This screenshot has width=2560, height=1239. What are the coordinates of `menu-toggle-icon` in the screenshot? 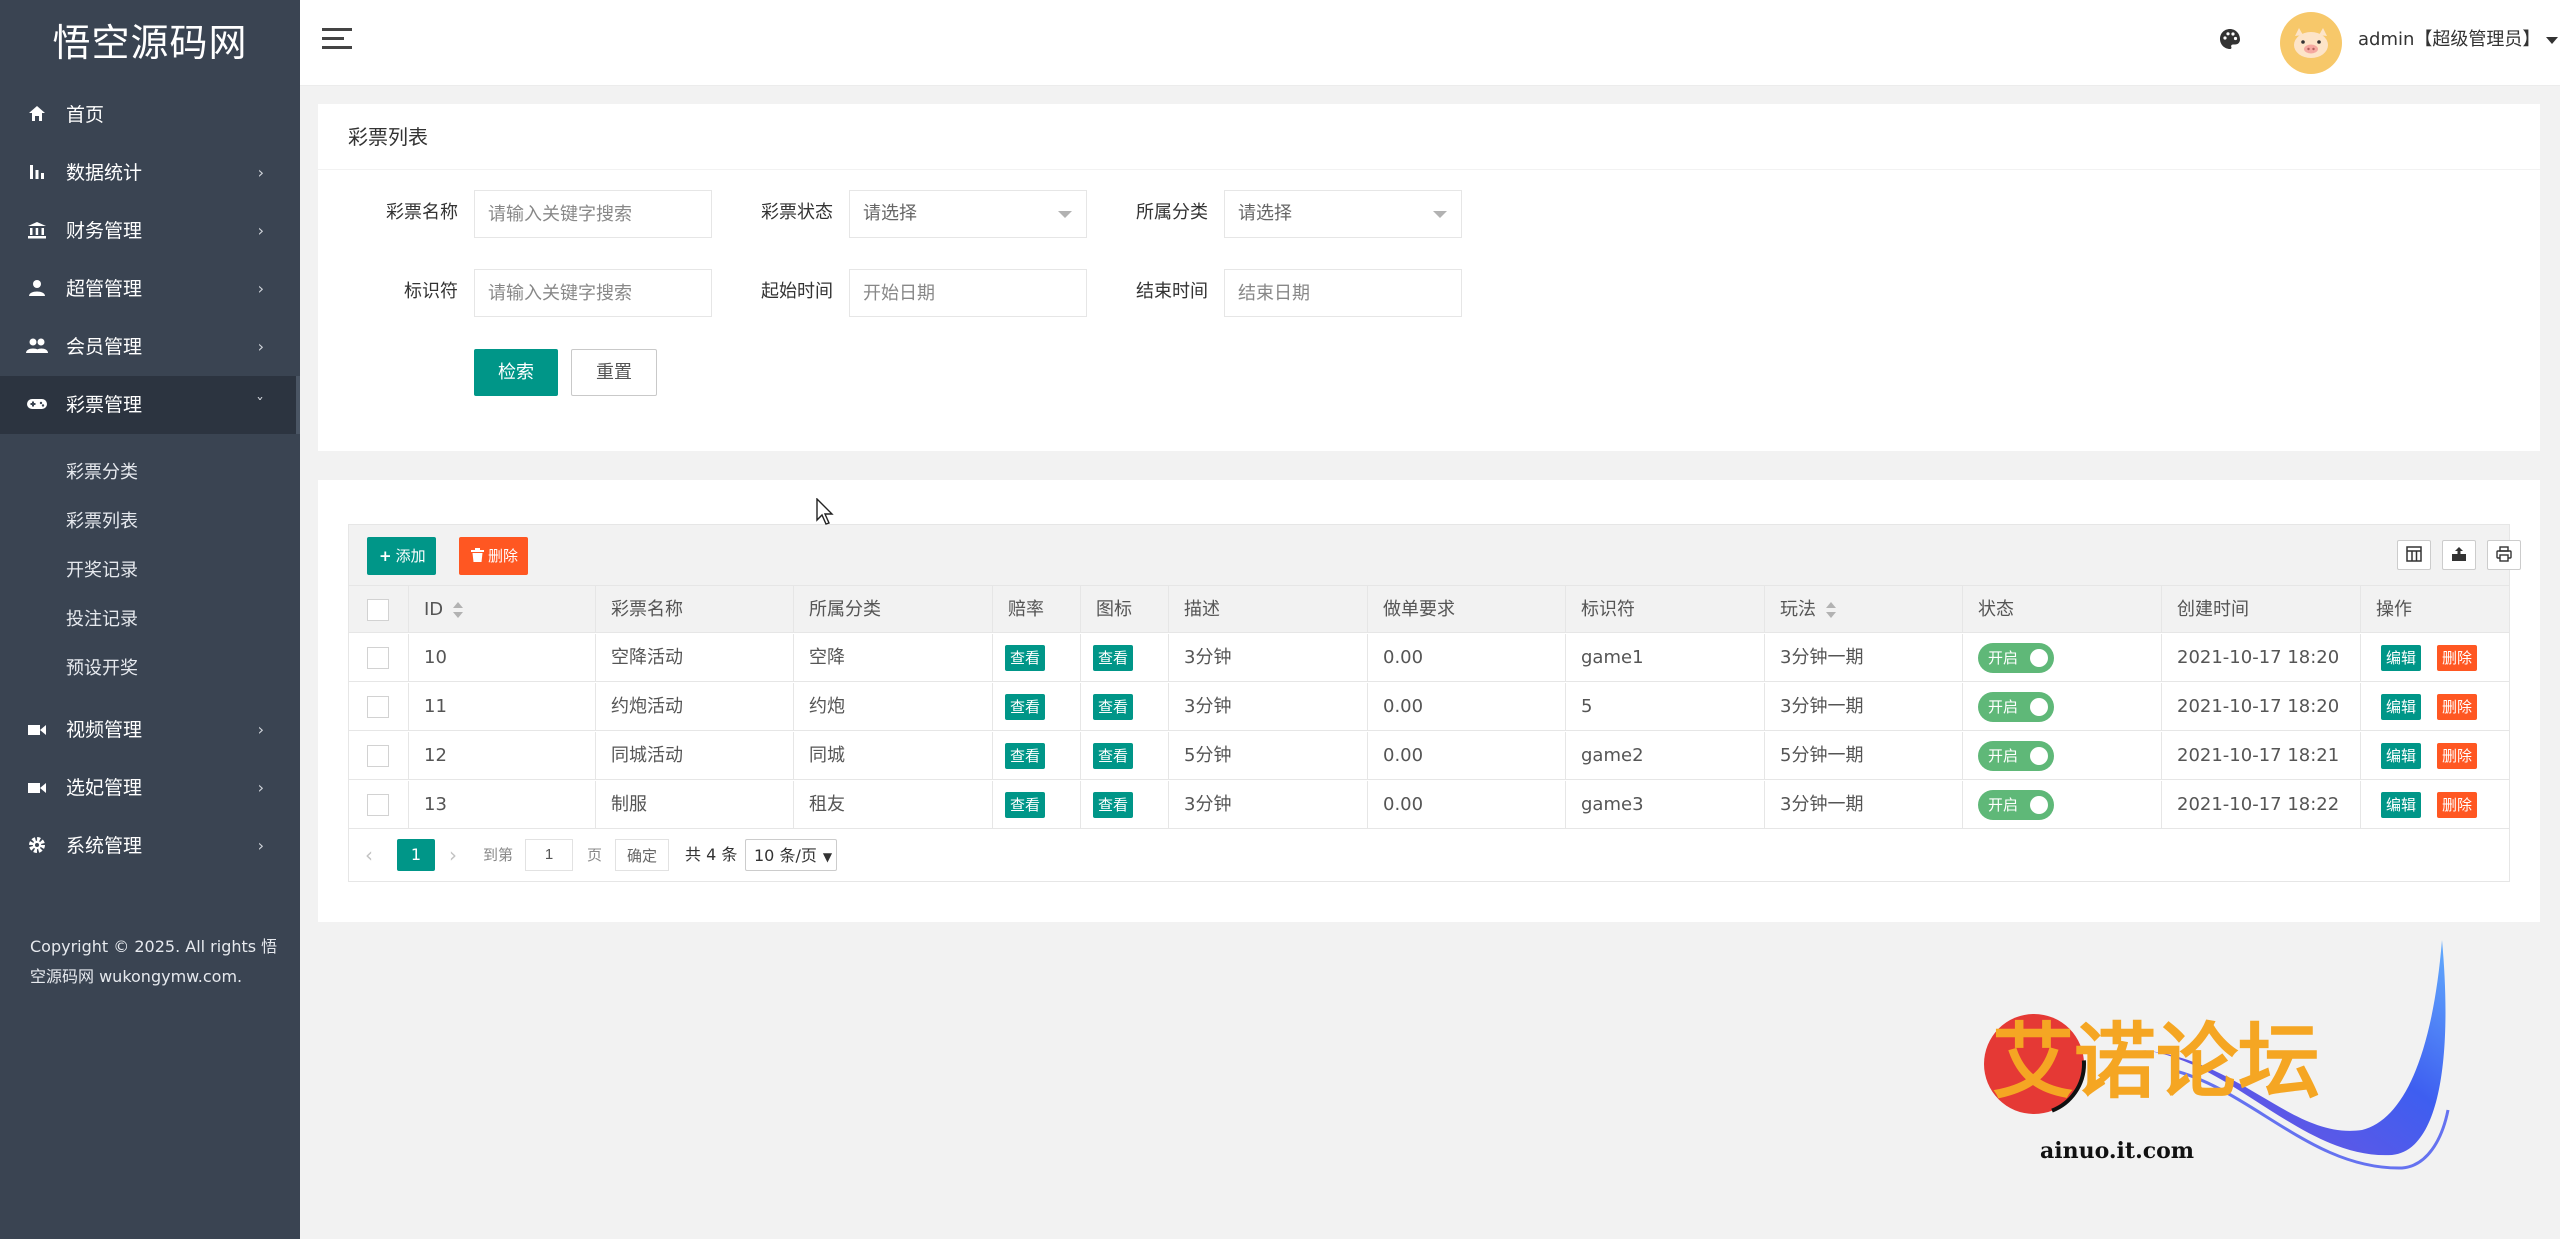 It's located at (337, 43).